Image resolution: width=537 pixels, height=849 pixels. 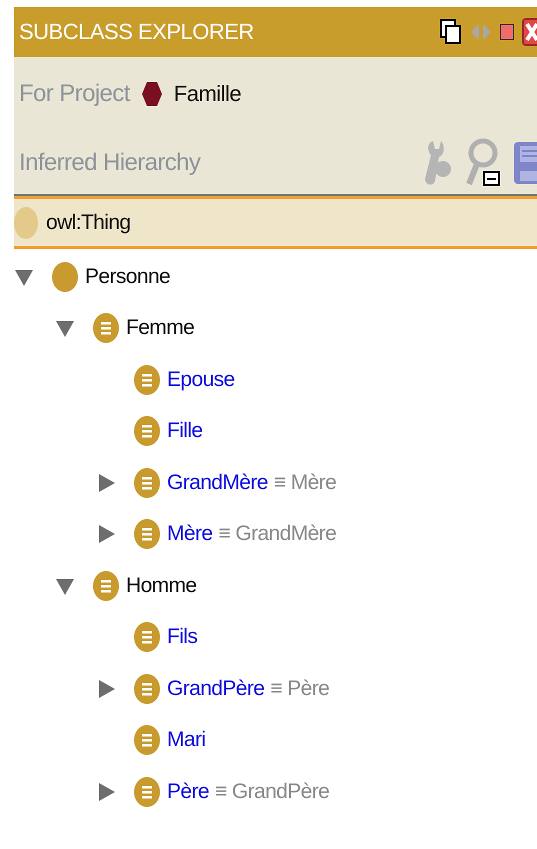 I want to click on hierarchy-label: Inferred Hierarchy, so click(x=109, y=163).